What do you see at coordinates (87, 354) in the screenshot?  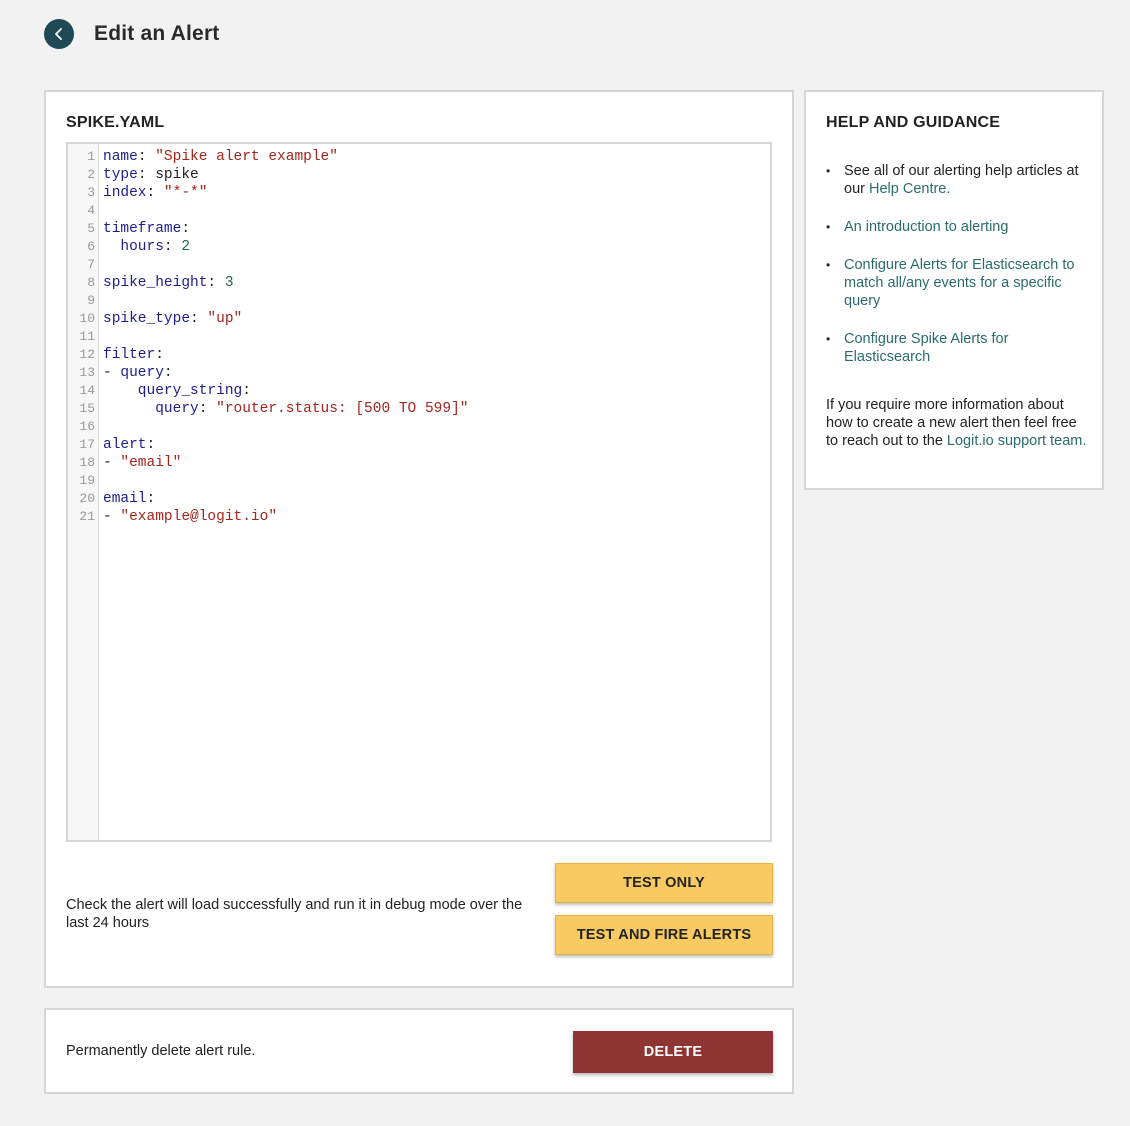 I see `line-number: 12` at bounding box center [87, 354].